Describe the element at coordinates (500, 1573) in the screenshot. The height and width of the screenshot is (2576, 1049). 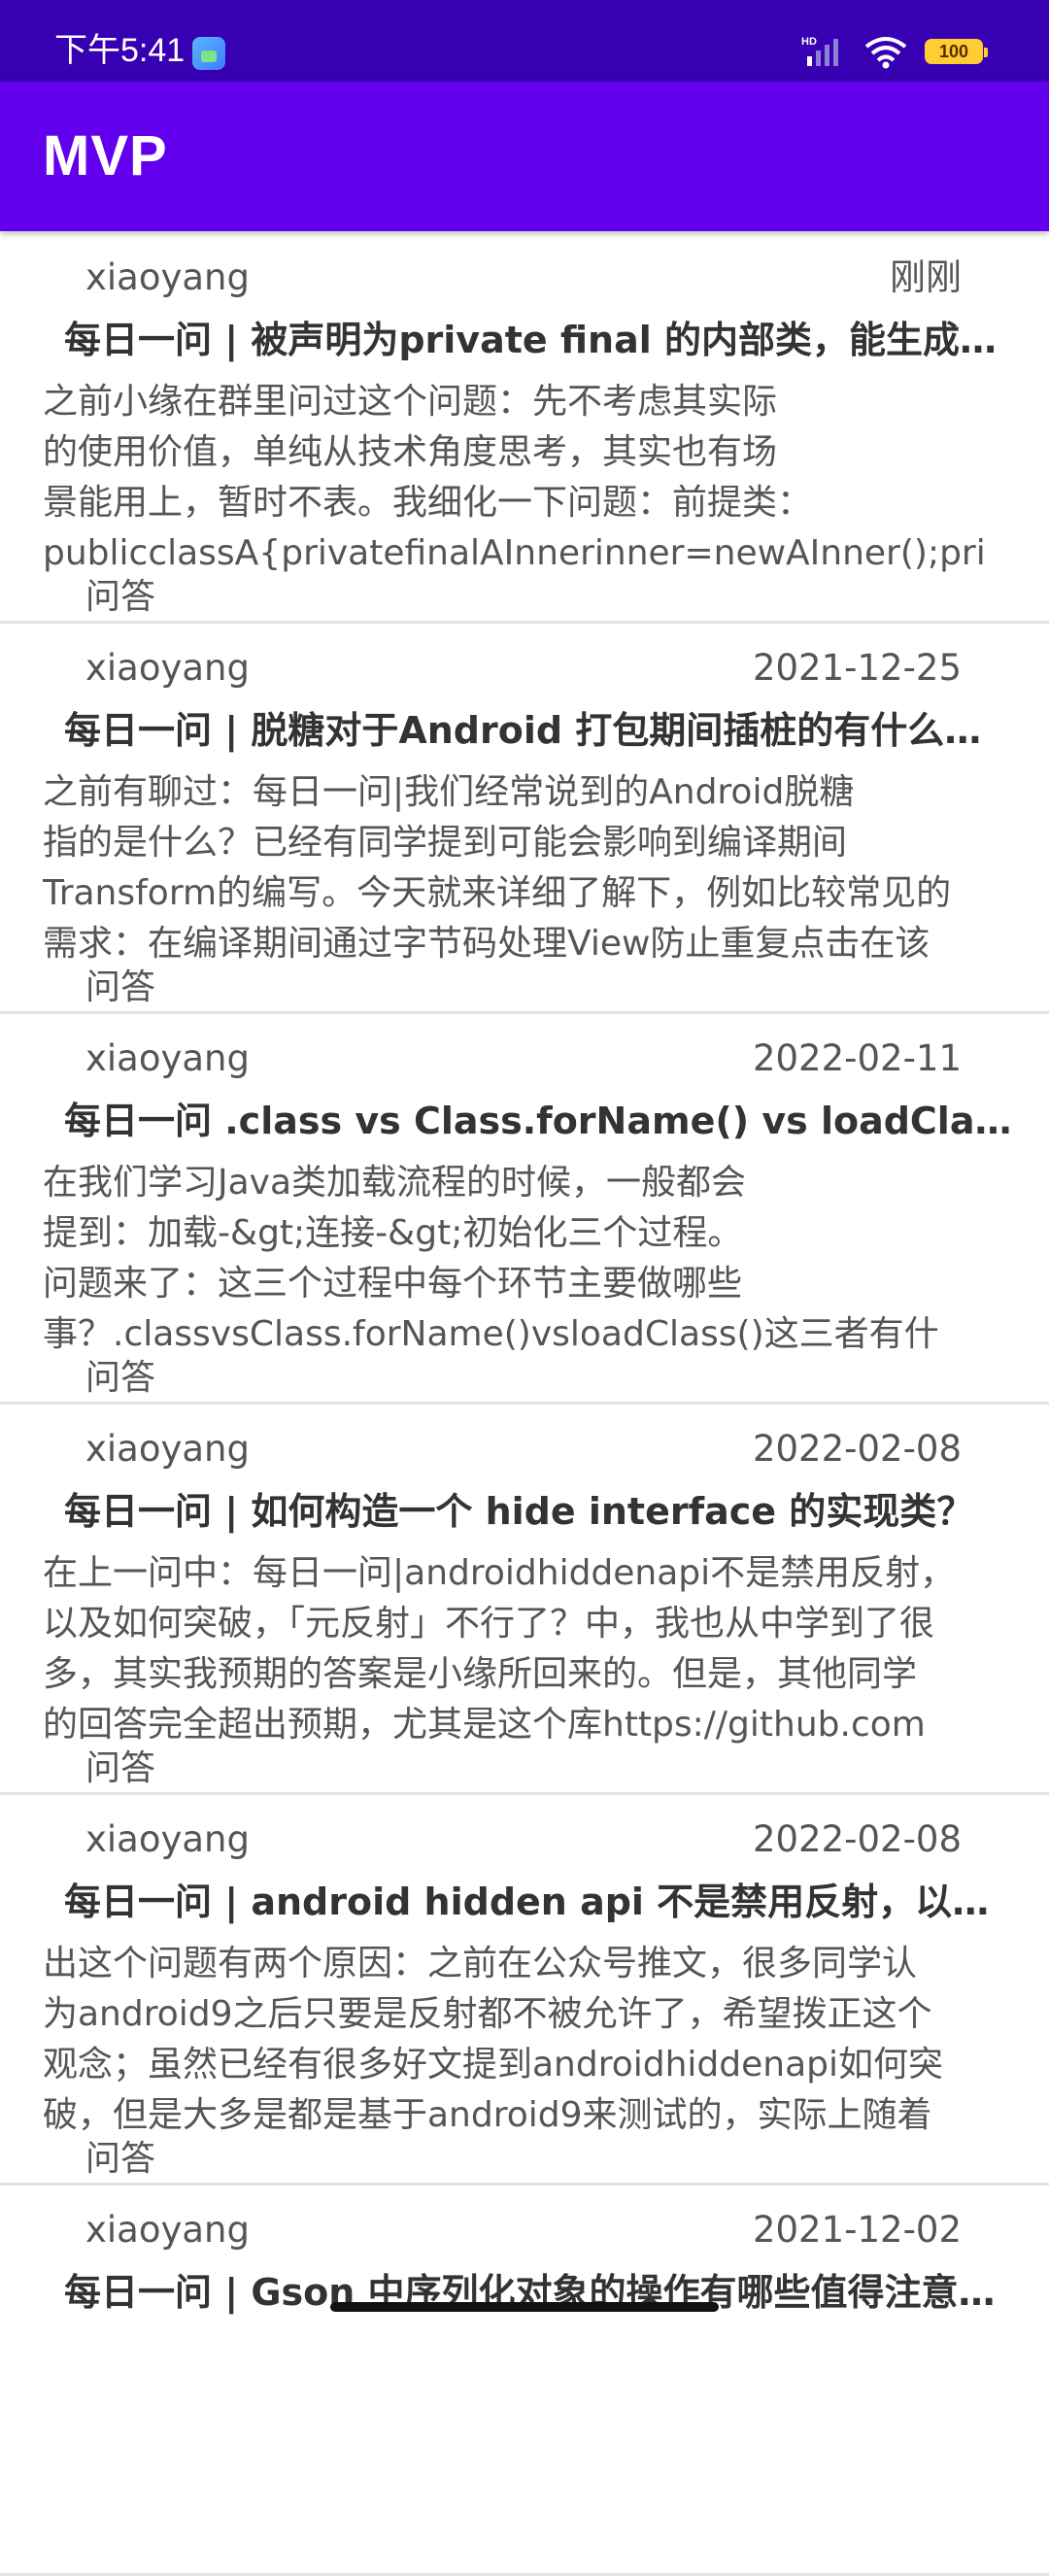
I see `item-description-line: 在上一问中：每日一问|androidhiddenapi不是禁用反射，` at that location.